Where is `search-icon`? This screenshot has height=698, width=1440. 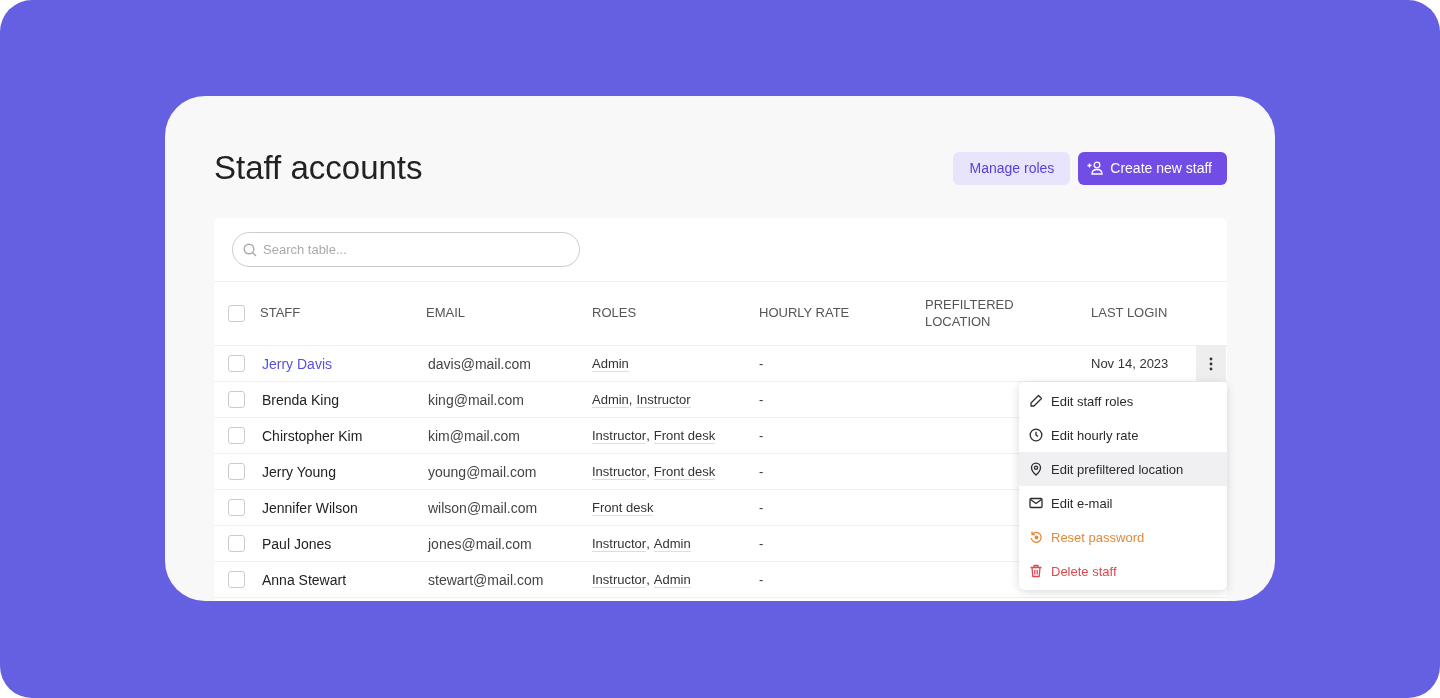
search-icon is located at coordinates (250, 250).